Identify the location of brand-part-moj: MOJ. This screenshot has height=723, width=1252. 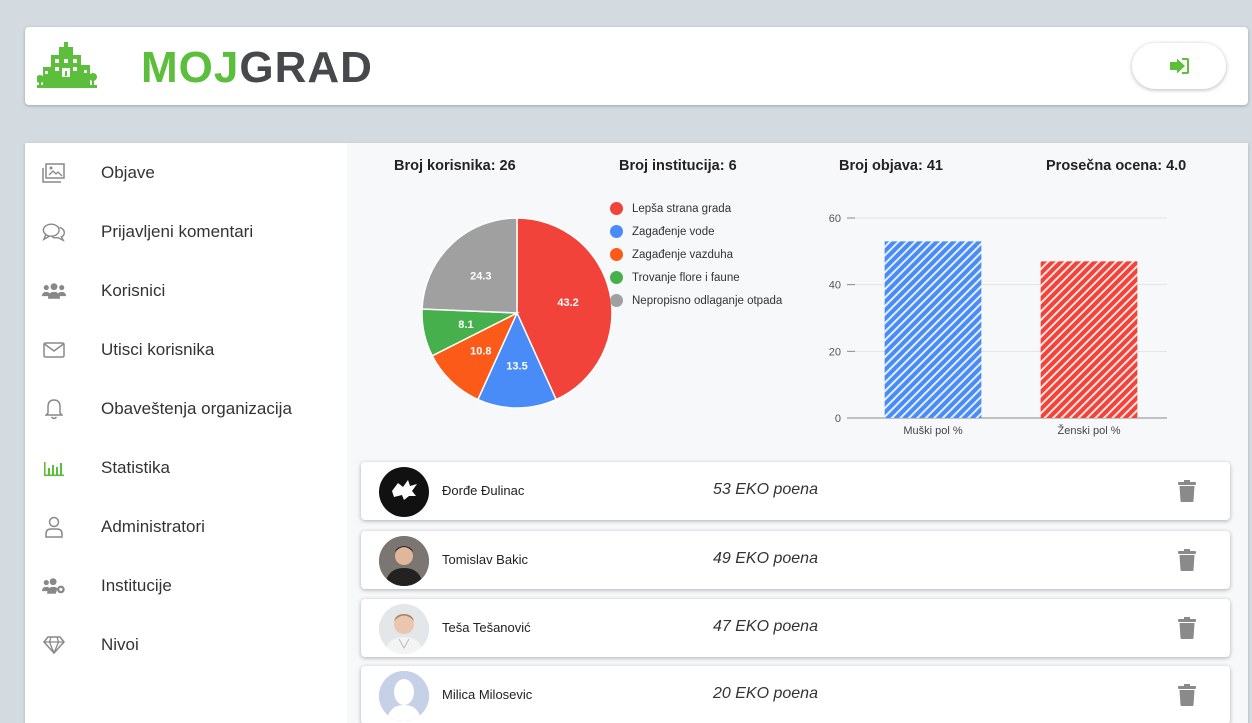
(190, 67).